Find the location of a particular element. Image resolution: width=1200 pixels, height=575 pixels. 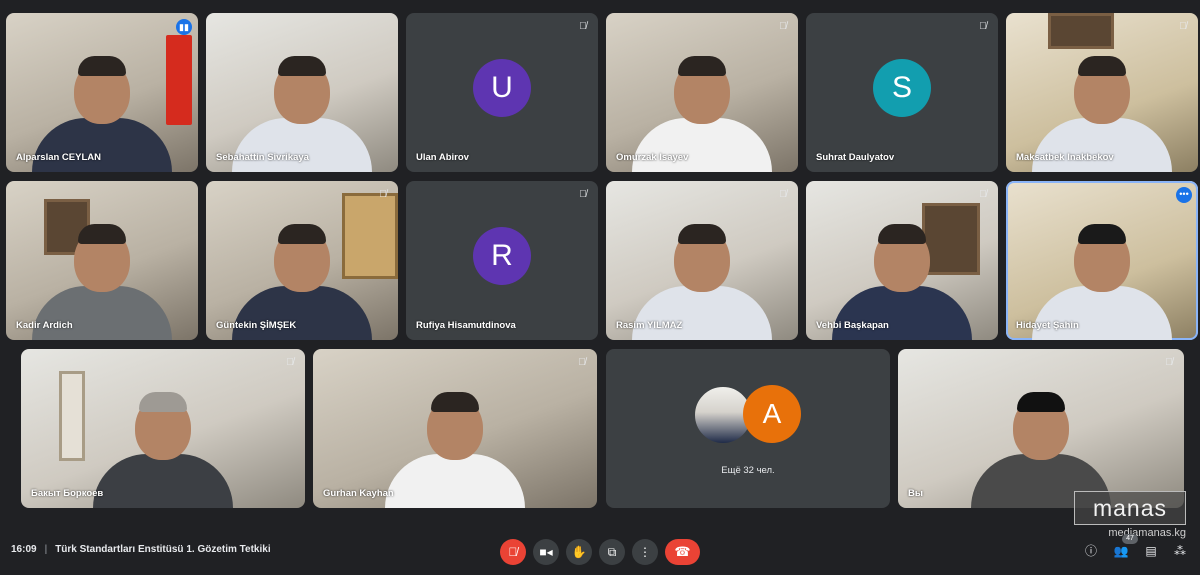

participant-tile: S 🎙̸ Suhrat Daulyatov is located at coordinates (902, 92).